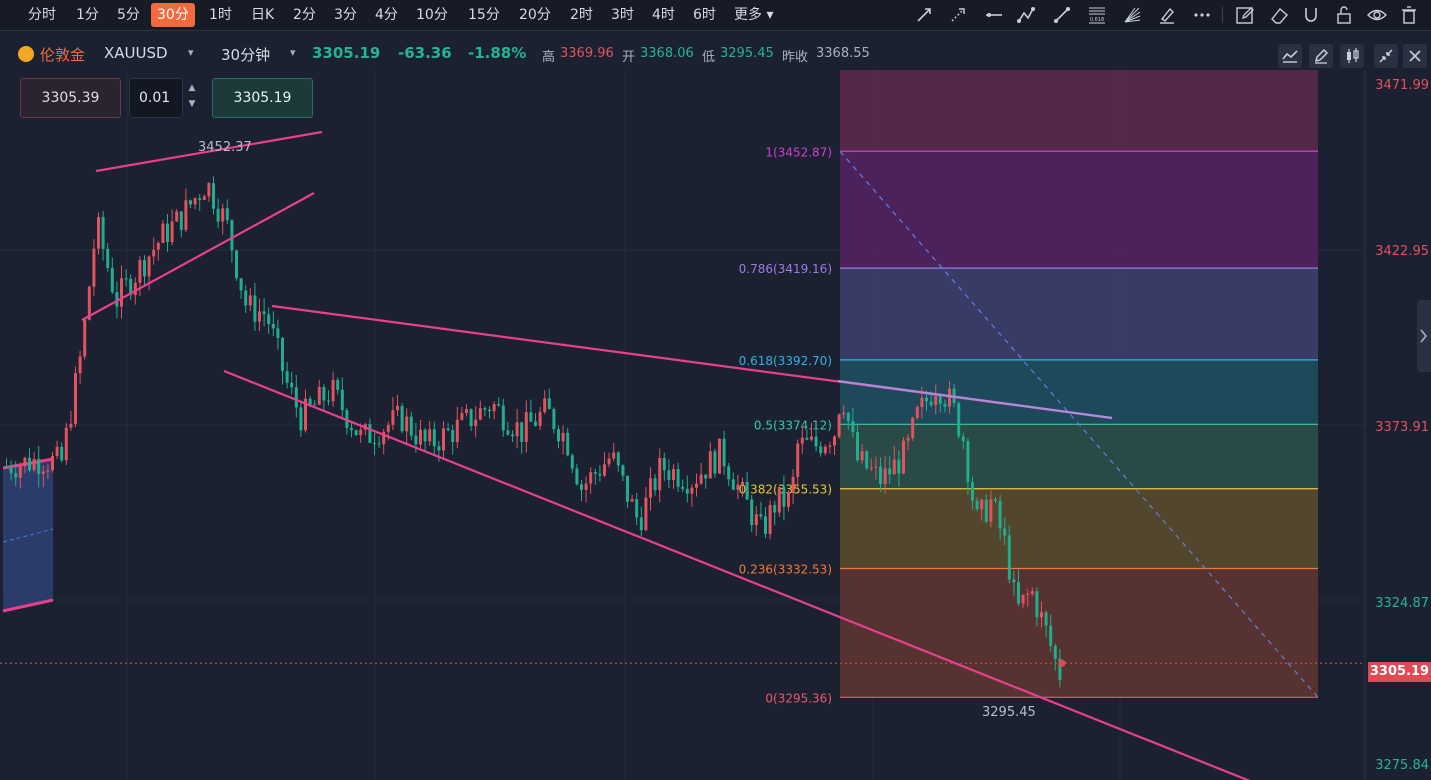  I want to click on timeframe-2: 5分, so click(128, 15).